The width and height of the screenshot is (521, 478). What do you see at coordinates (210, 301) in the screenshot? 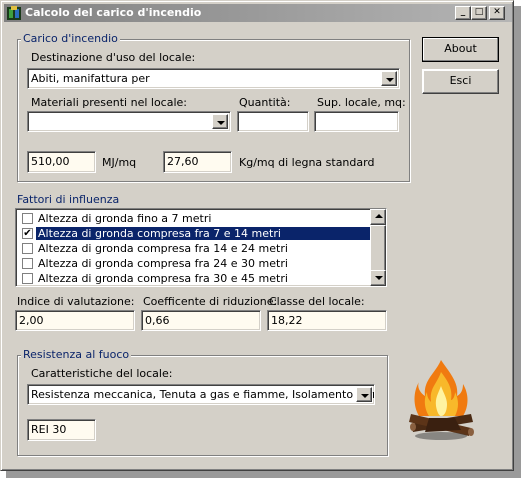
I see `coeff-label: Coefficente di riduzione:` at bounding box center [210, 301].